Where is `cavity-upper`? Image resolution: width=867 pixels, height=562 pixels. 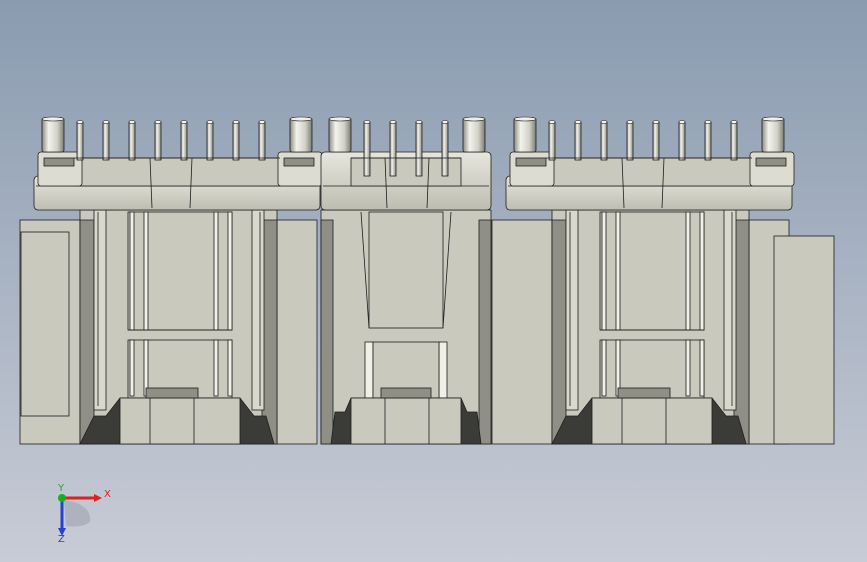 cavity-upper is located at coordinates (406, 270).